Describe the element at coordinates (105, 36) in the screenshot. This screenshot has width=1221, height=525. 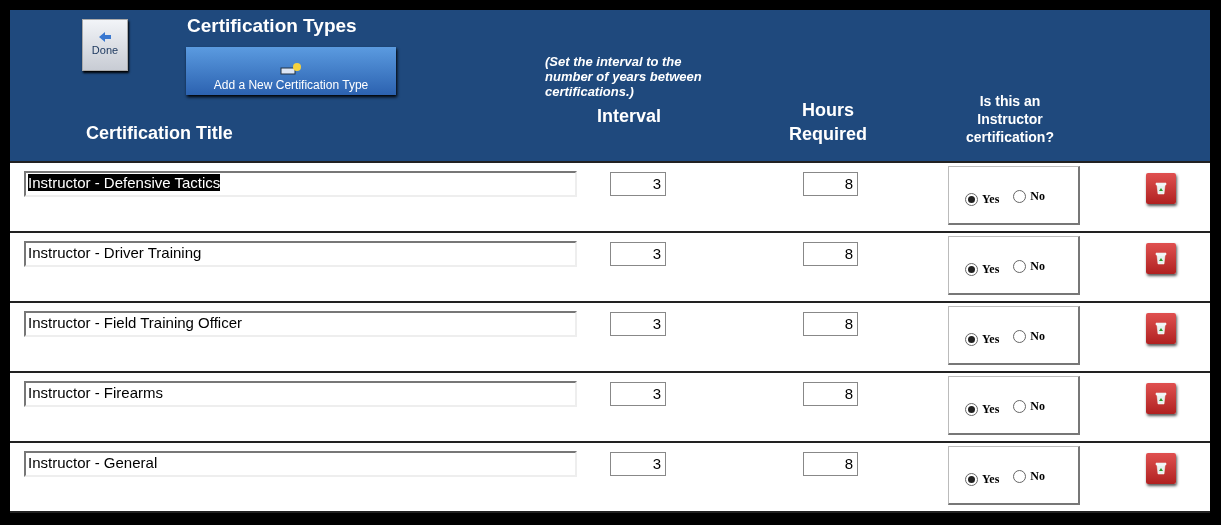
I see `arrow-left-icon` at that location.